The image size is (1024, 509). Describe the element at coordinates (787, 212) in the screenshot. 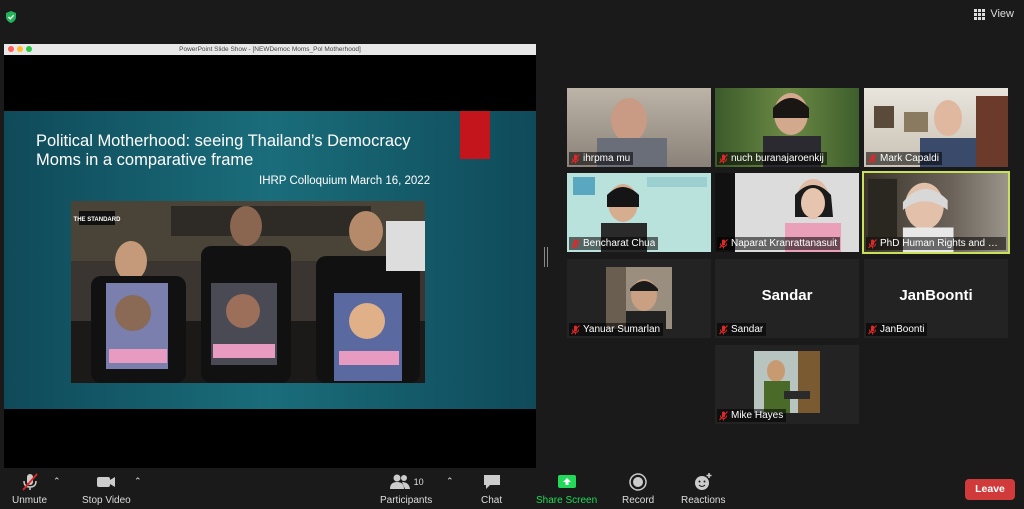

I see `participant-tile: Naparat Kranrattanasuit` at that location.